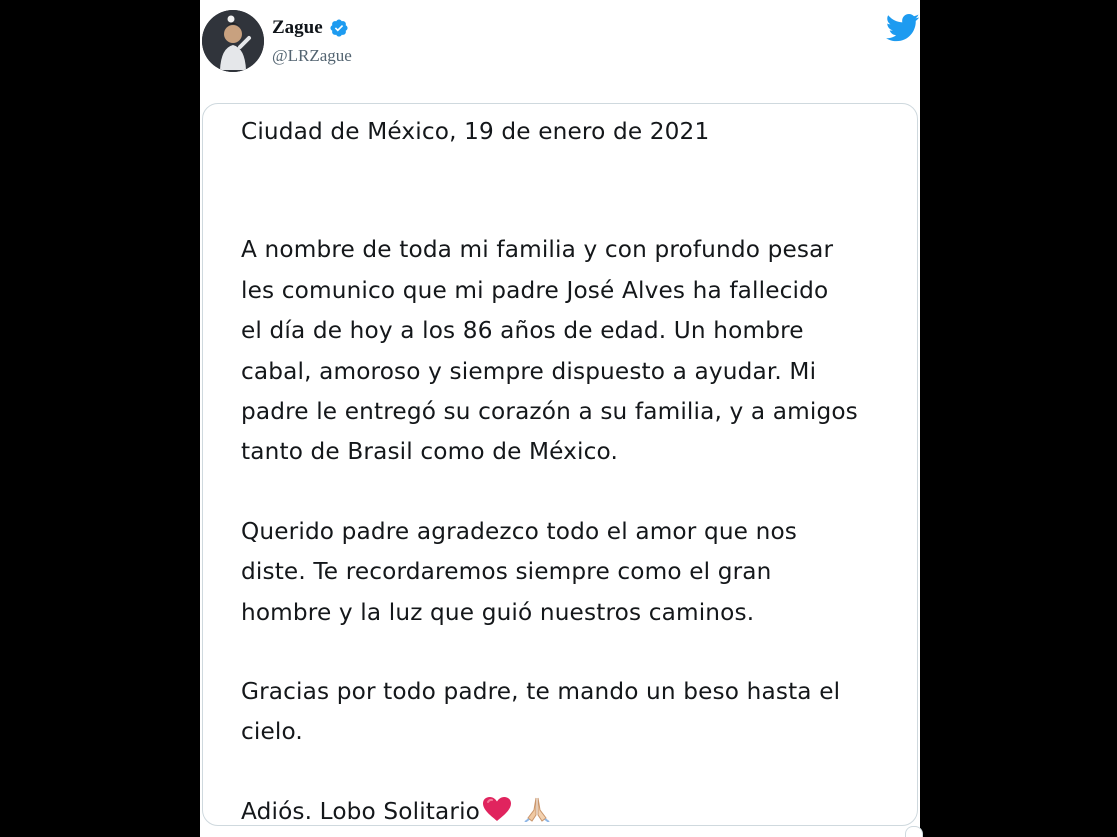 This screenshot has width=1117, height=837. What do you see at coordinates (297, 28) in the screenshot?
I see `author-name: Zague` at bounding box center [297, 28].